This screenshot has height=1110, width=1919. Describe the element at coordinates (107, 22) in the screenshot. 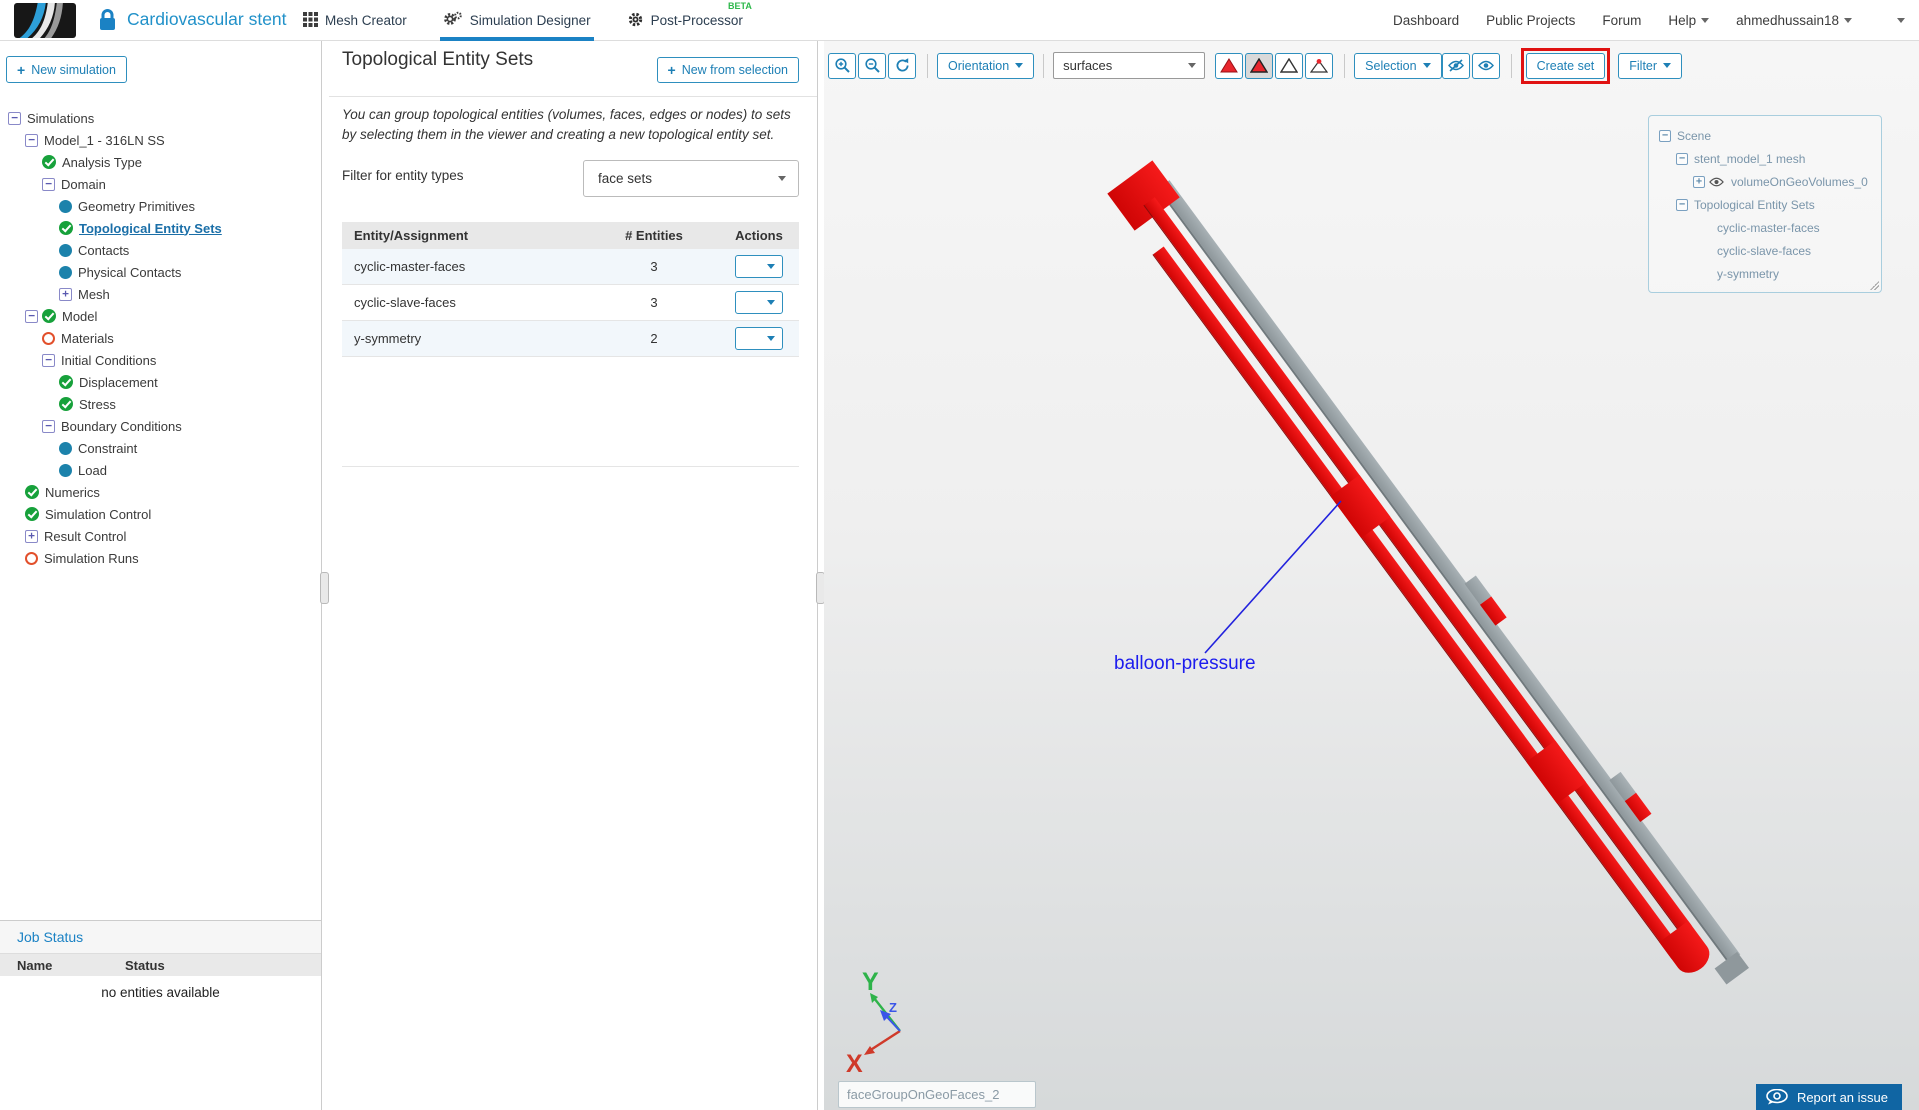

I see `lock-icon` at that location.